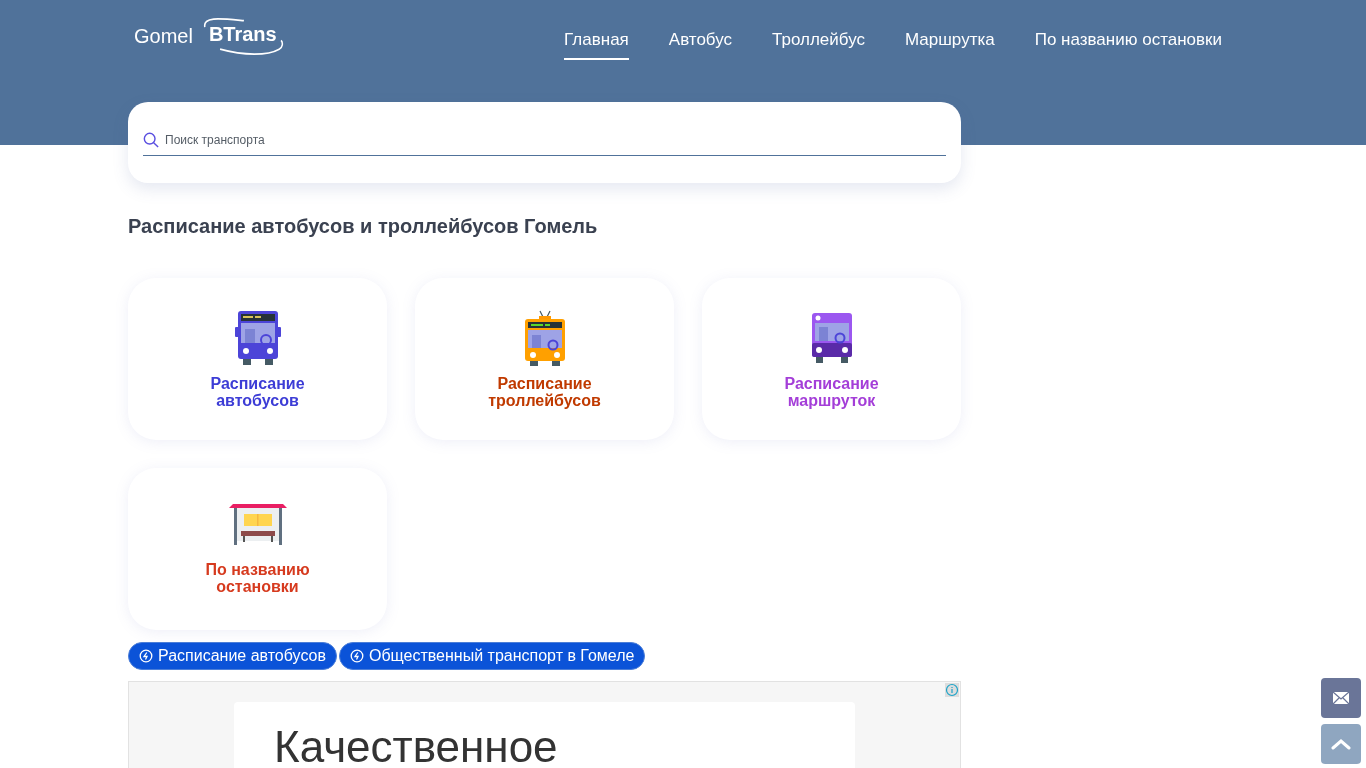 The image size is (1366, 768). What do you see at coordinates (952, 690) in the screenshot?
I see `info-icon` at bounding box center [952, 690].